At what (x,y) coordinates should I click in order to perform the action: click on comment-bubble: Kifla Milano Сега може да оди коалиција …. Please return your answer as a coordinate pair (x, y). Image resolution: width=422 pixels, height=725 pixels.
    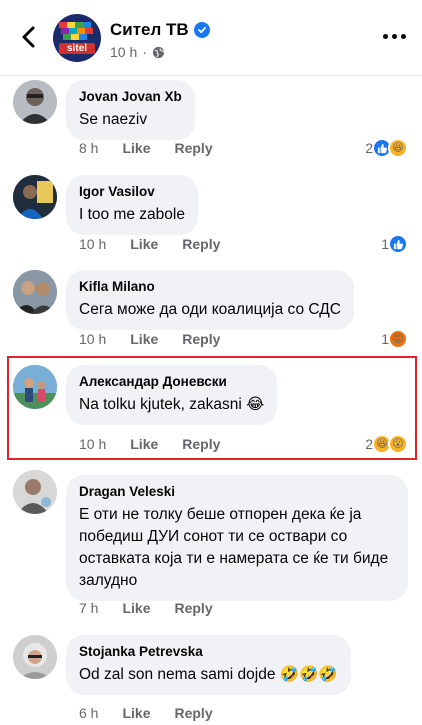
    Looking at the image, I should click on (210, 300).